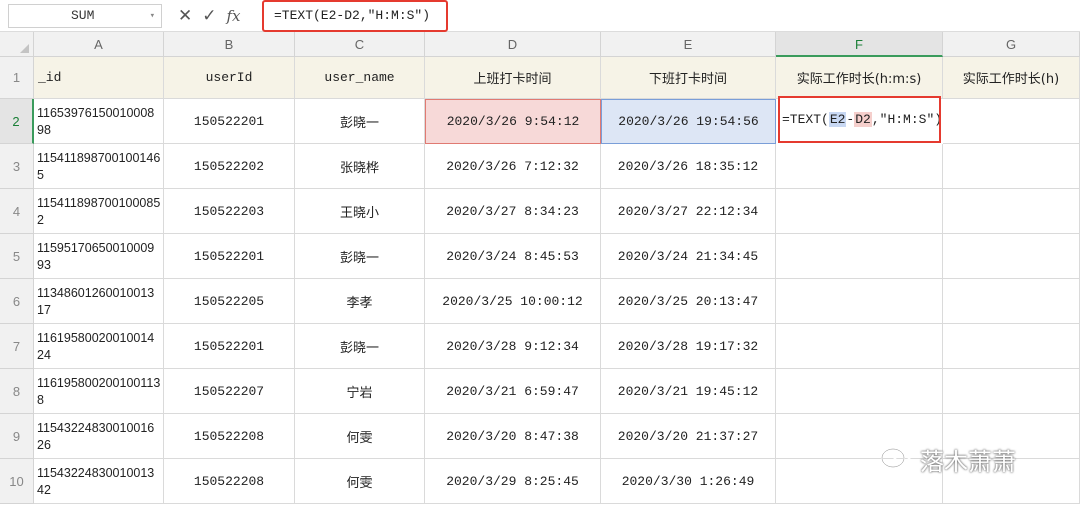 The height and width of the screenshot is (510, 1080). What do you see at coordinates (859, 346) in the screenshot?
I see `cell-f7` at bounding box center [859, 346].